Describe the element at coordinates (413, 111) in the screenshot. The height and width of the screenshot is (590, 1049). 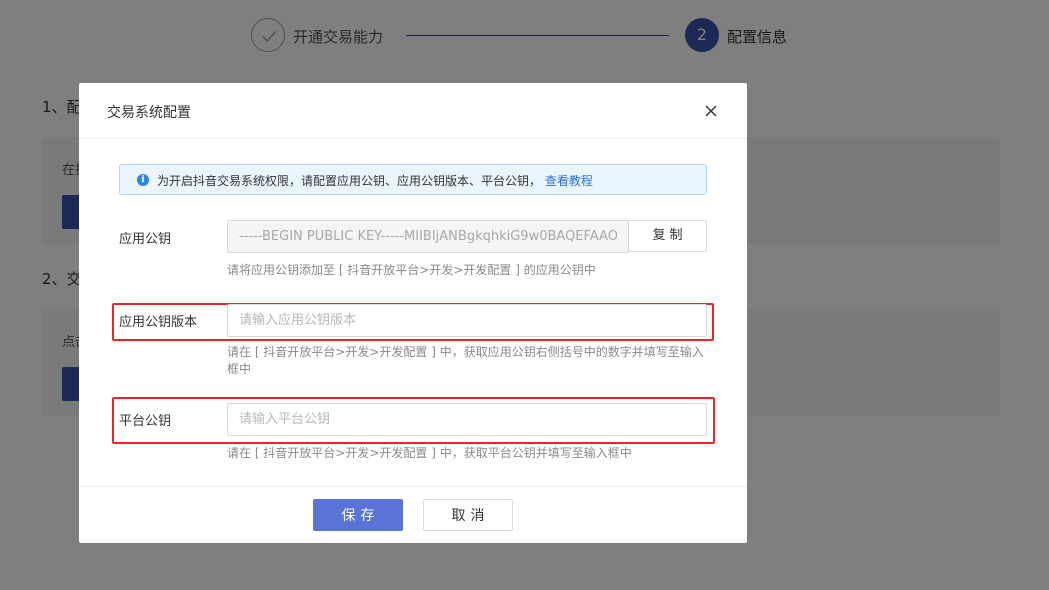
I see `dialog-header: 交易系统配置` at that location.